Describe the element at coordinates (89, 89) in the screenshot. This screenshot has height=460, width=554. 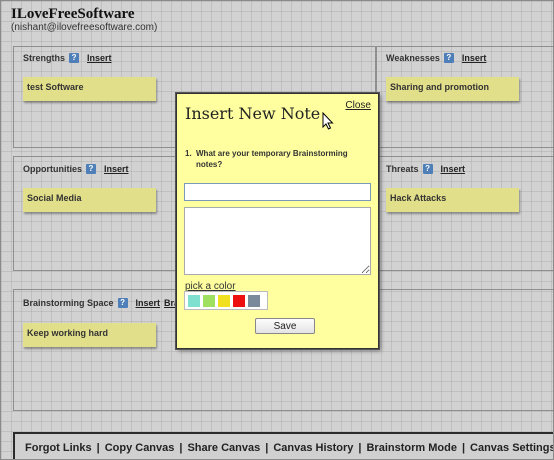
I see `strengths-note: test Software` at that location.